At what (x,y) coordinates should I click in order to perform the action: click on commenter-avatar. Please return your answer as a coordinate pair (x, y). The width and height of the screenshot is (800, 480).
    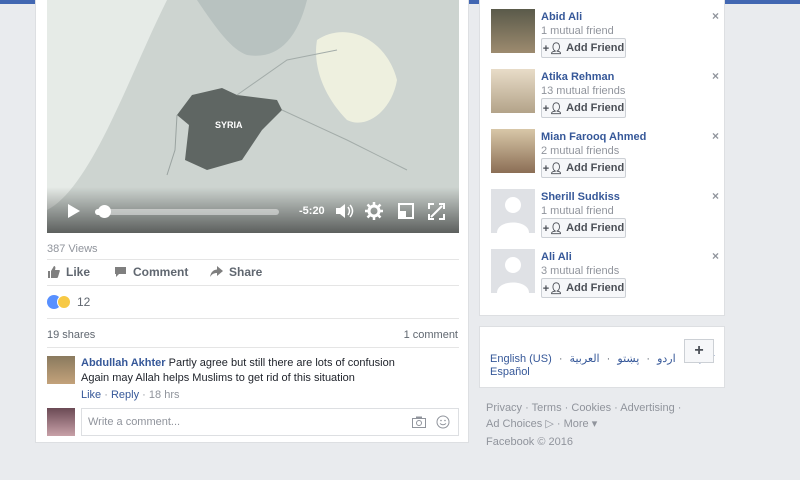
    Looking at the image, I should click on (61, 370).